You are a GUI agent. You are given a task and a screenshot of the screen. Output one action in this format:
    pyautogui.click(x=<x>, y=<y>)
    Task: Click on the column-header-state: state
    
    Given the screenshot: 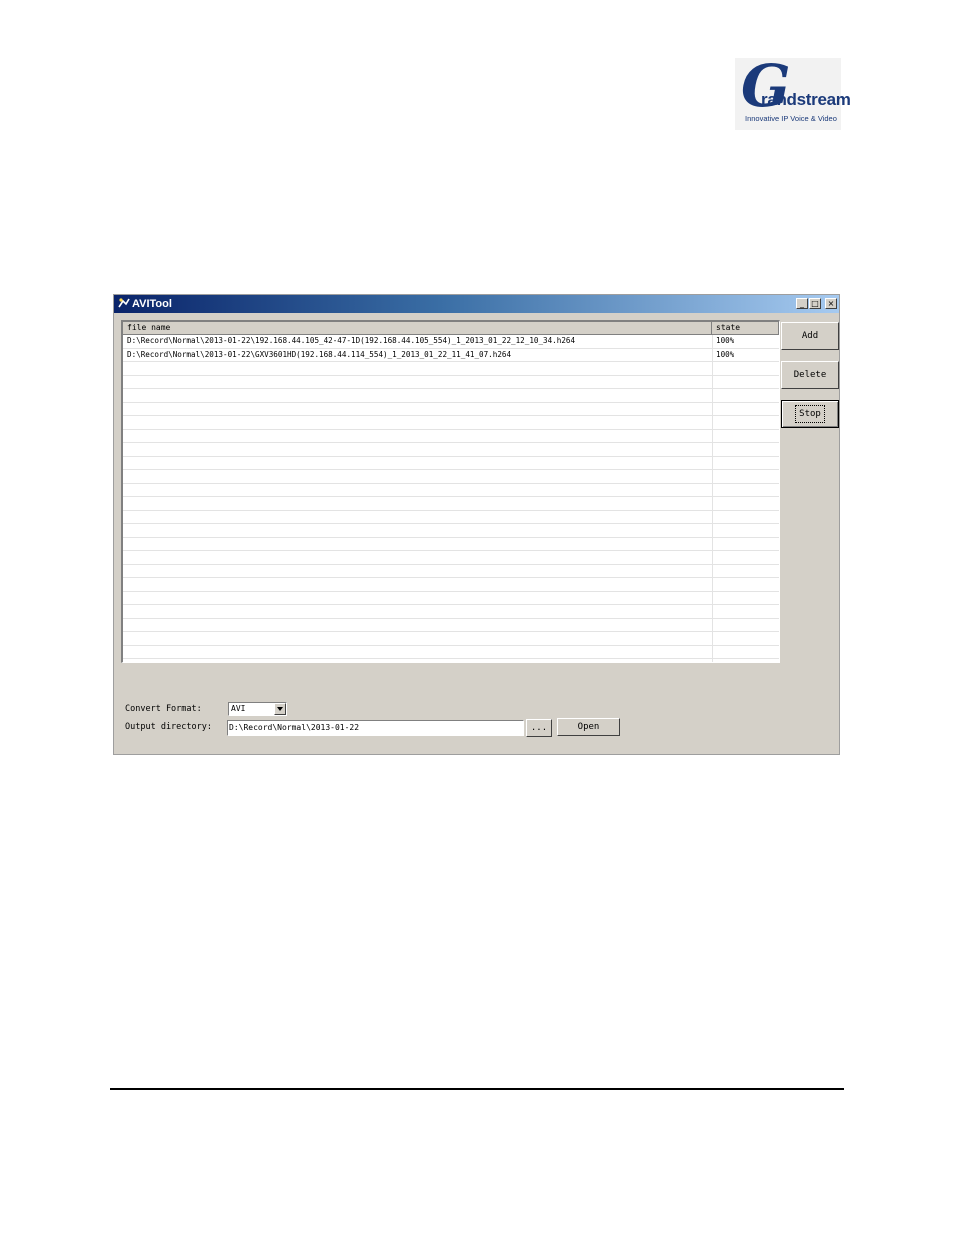 What is the action you would take?
    pyautogui.click(x=745, y=328)
    